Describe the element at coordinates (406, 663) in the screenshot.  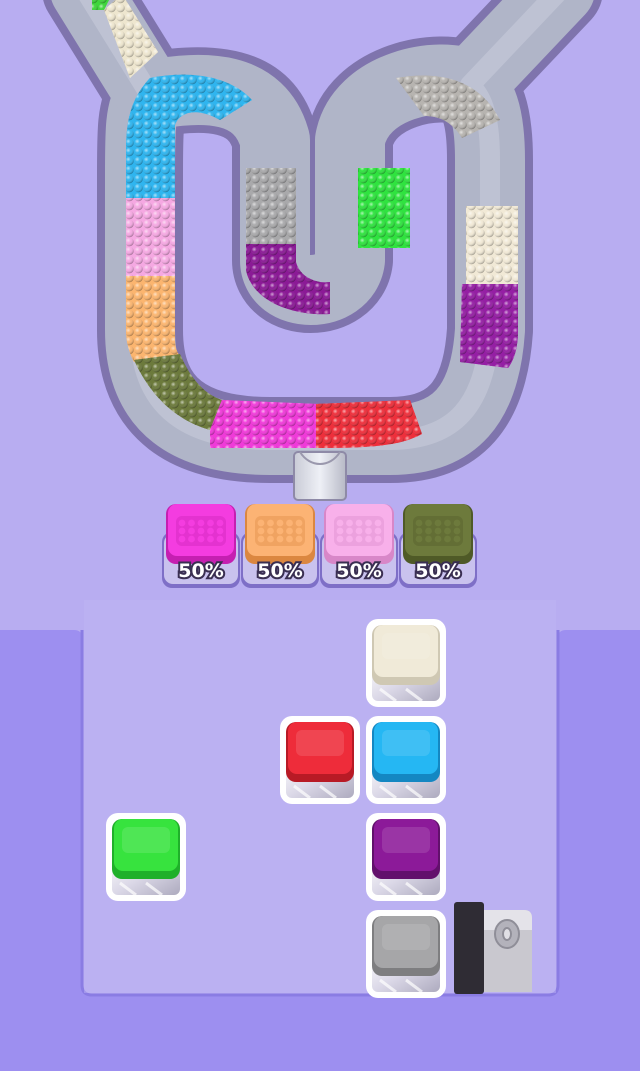
I see `cup-cream` at that location.